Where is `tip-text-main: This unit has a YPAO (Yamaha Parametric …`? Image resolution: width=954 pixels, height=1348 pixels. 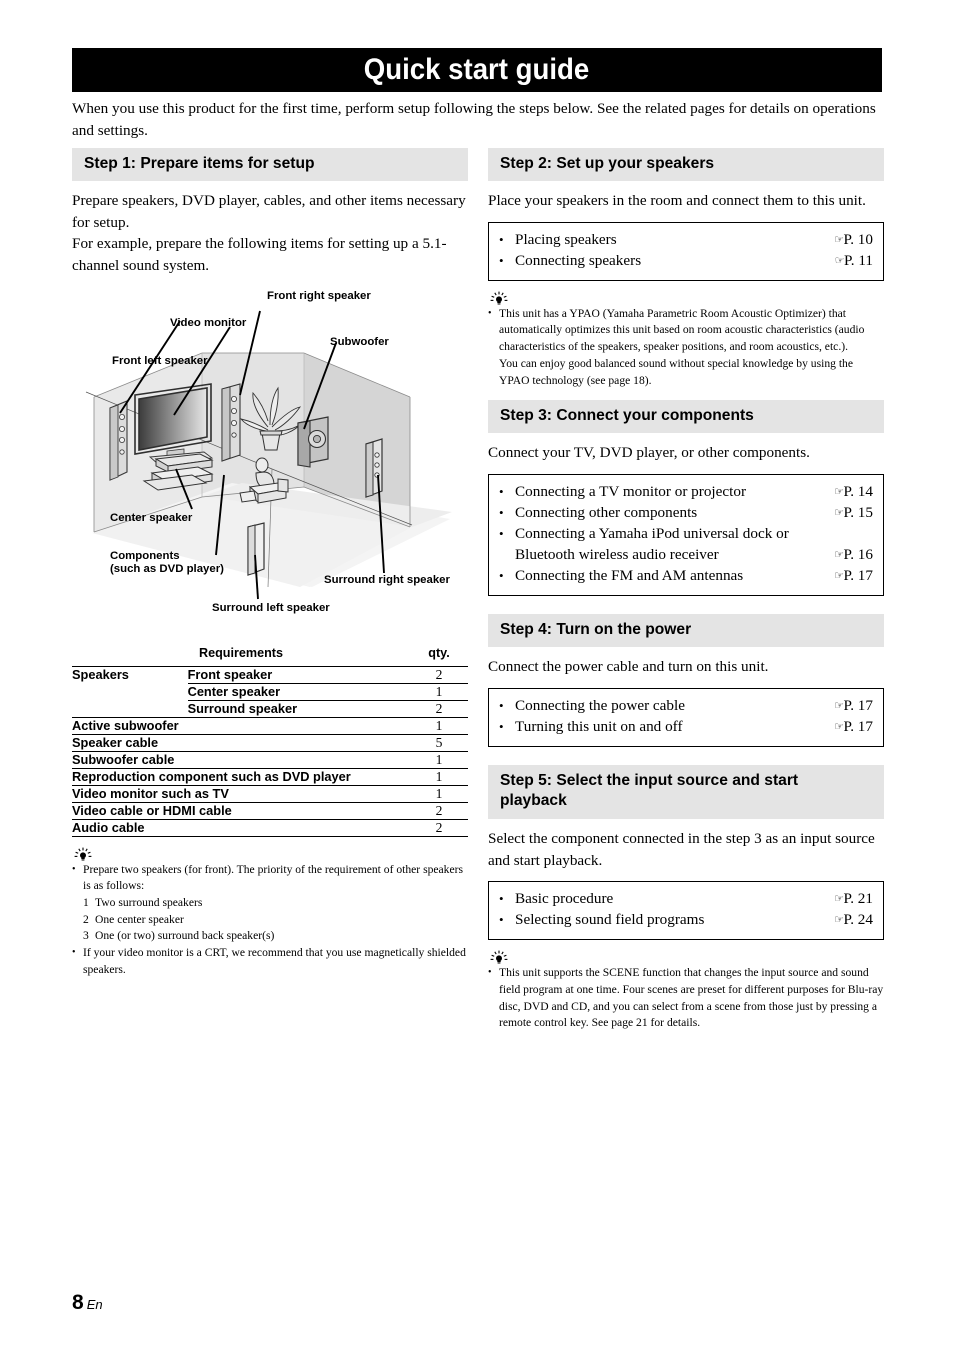
tip-text-main: This unit has a YPAO (Yamaha Parametric … is located at coordinates (682, 330).